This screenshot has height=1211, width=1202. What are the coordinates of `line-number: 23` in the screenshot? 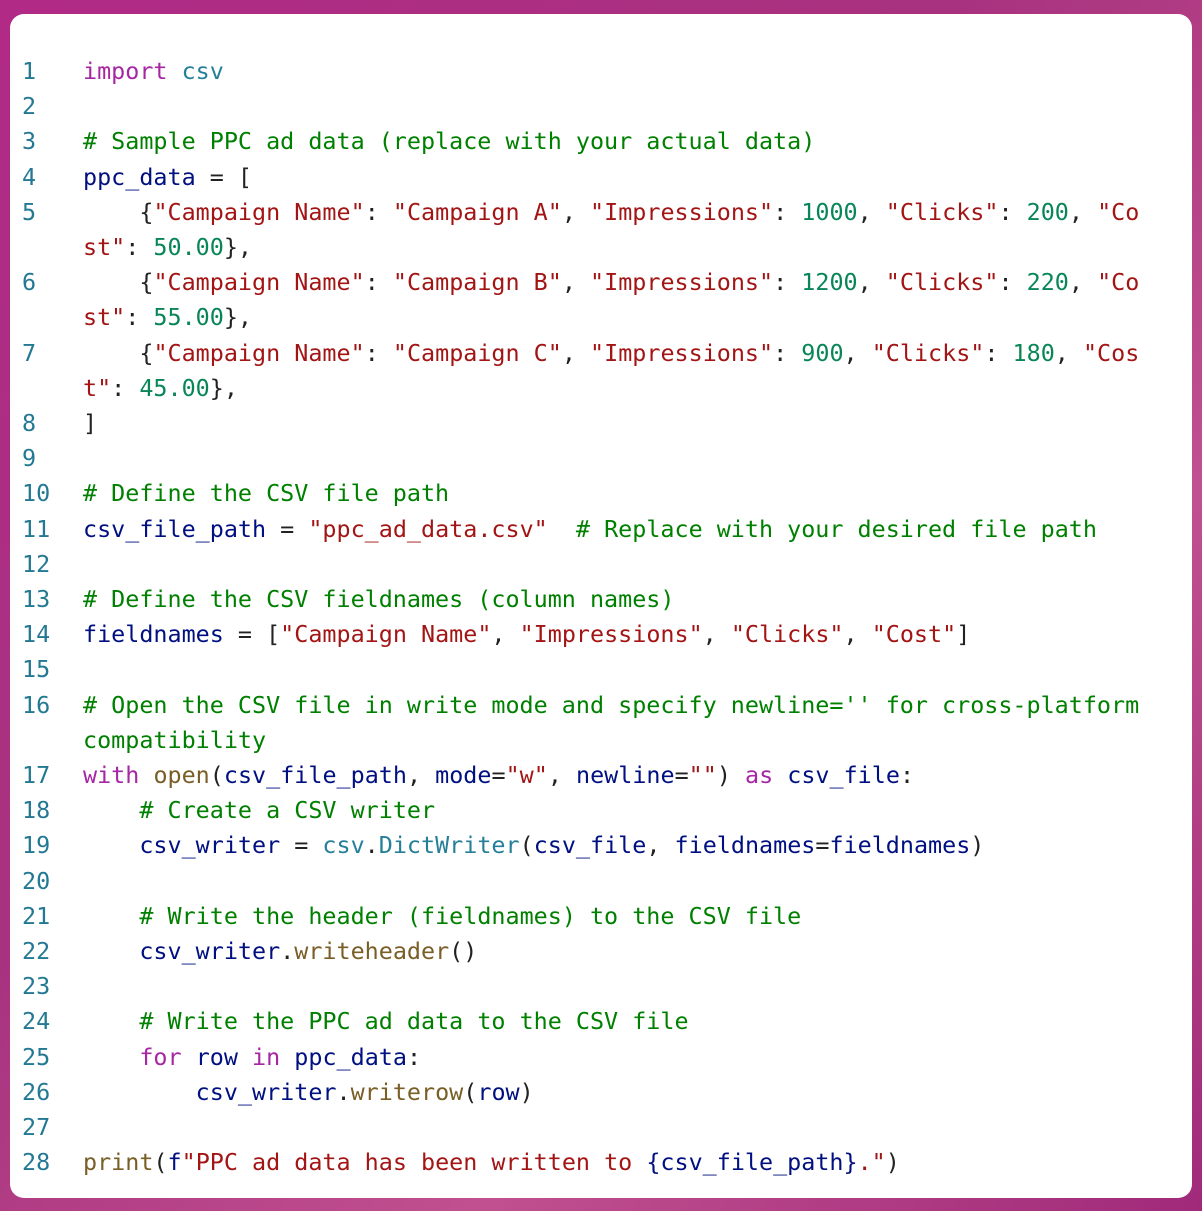 It's located at (36, 986).